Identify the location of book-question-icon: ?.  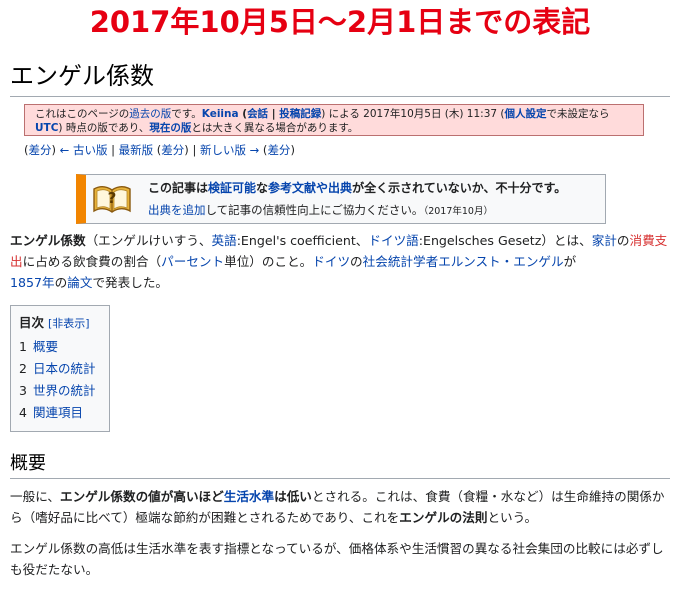
(112, 199).